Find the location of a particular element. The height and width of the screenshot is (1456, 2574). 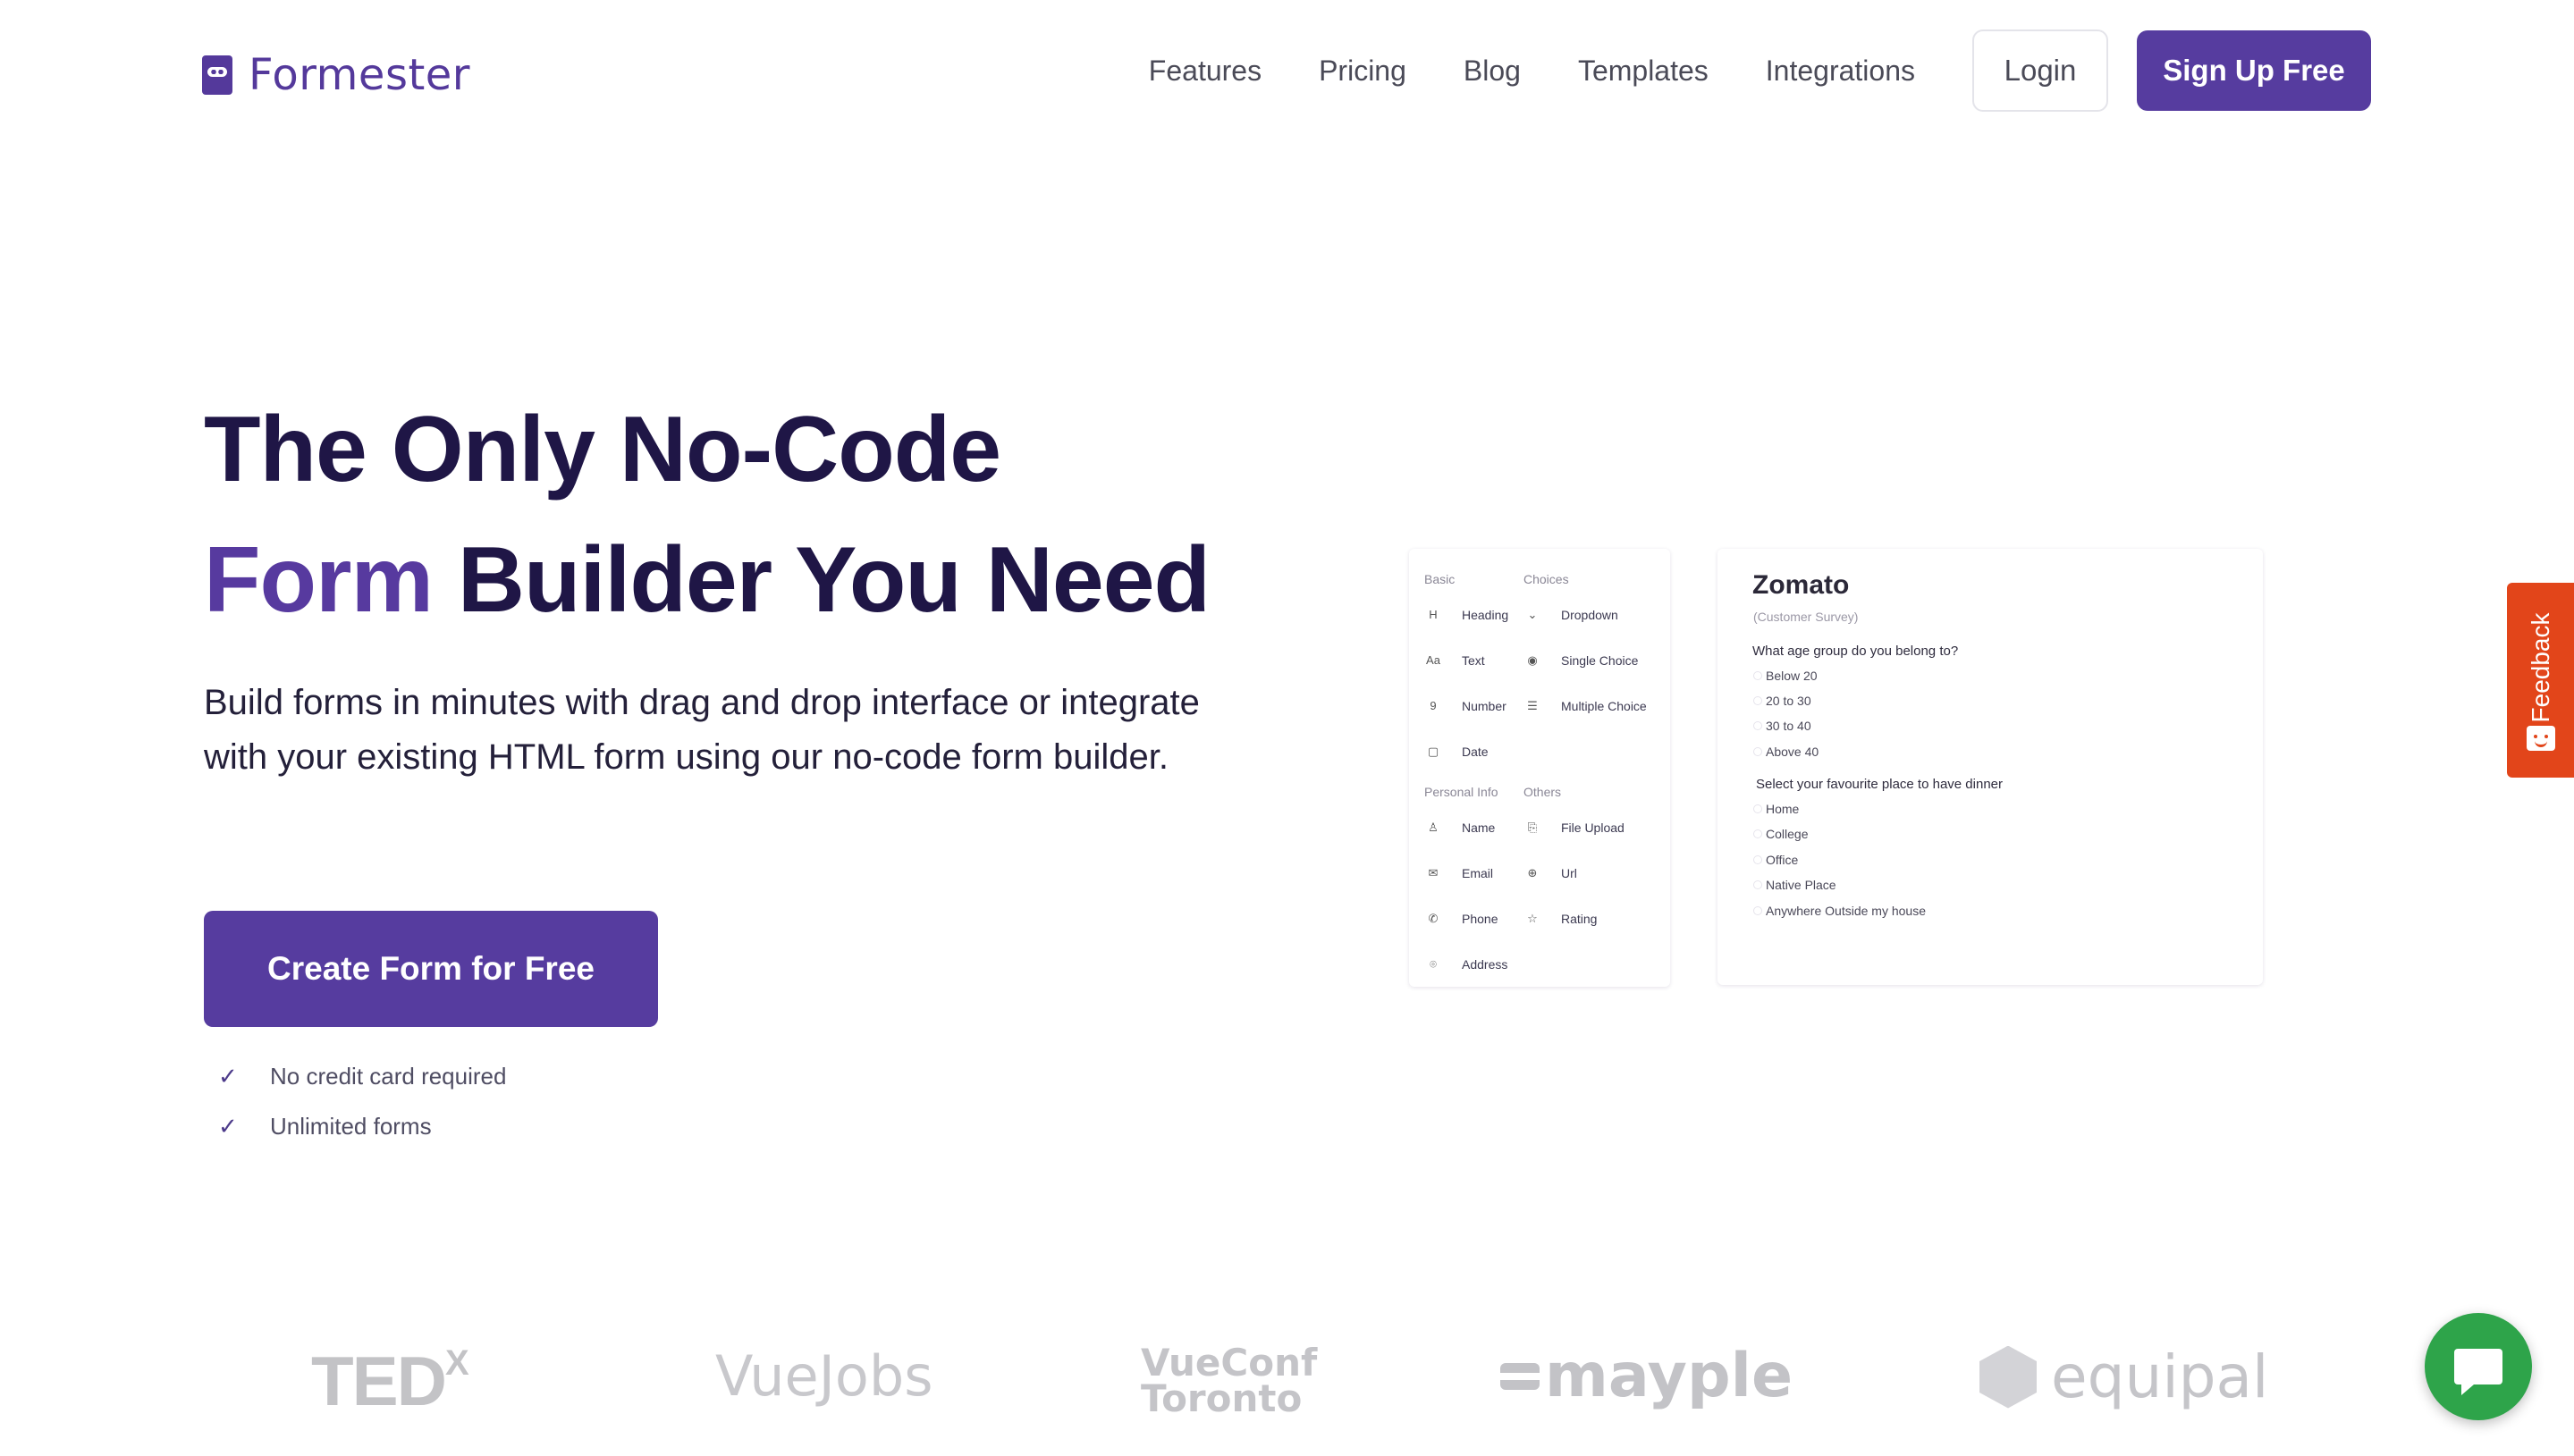

field-phone: ✆ Phone is located at coordinates (1465, 919).